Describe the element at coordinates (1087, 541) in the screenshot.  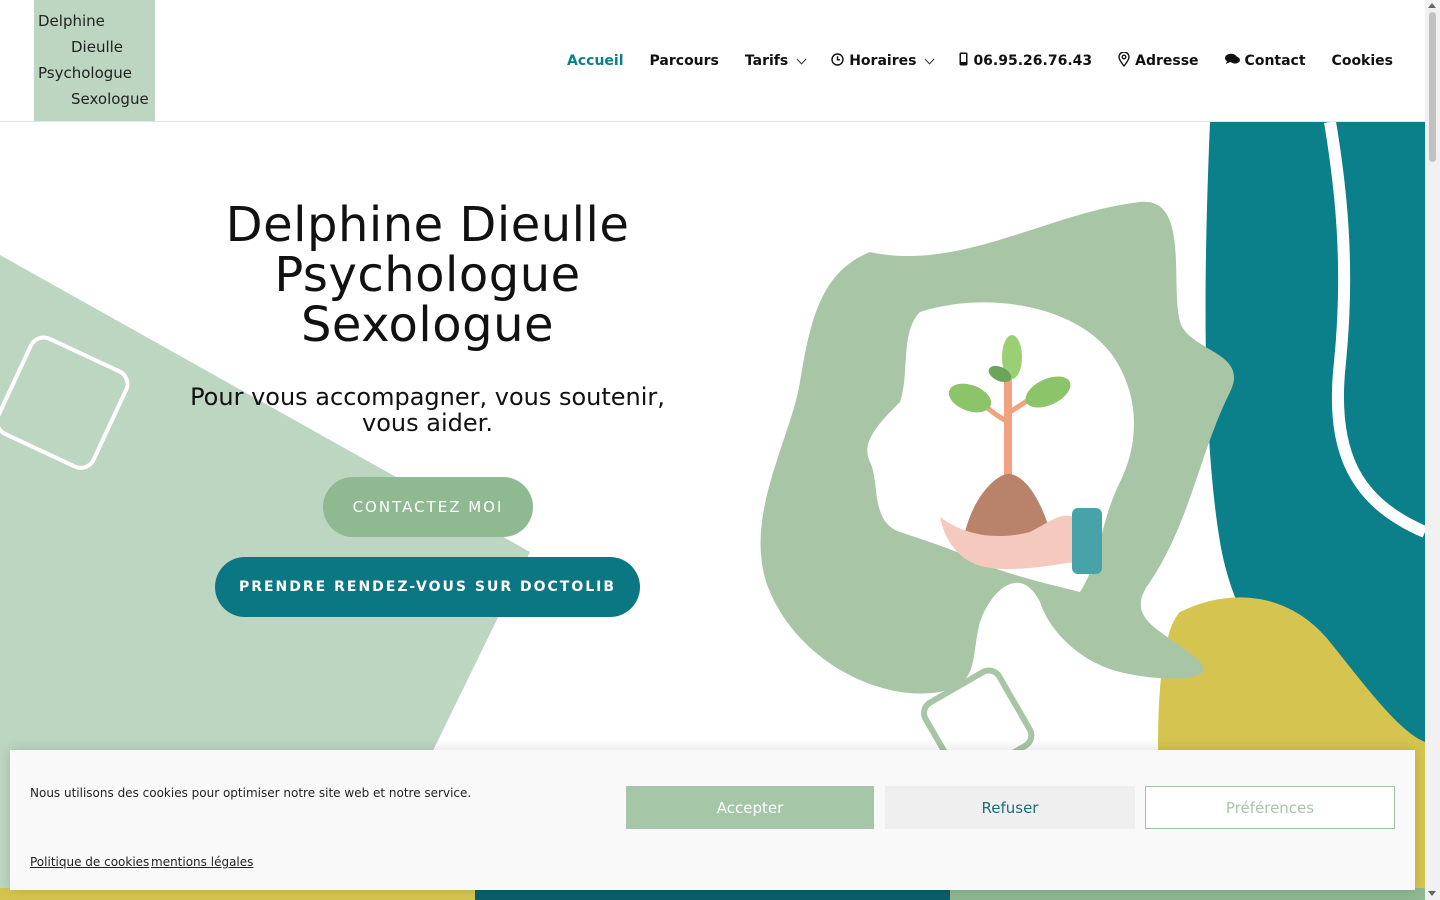
I see `sleeve` at that location.